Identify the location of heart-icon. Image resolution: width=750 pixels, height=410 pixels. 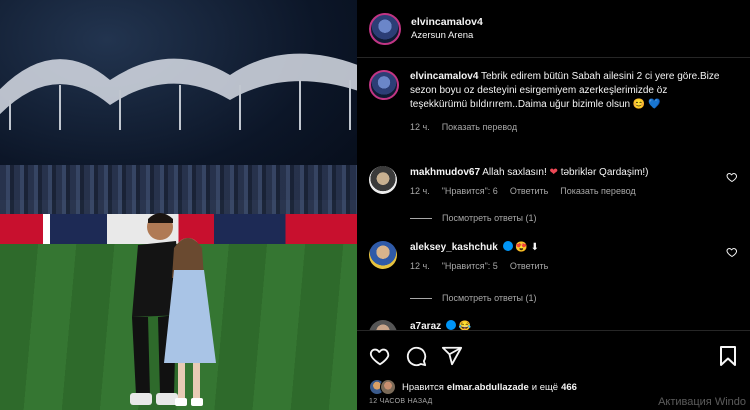
(380, 356).